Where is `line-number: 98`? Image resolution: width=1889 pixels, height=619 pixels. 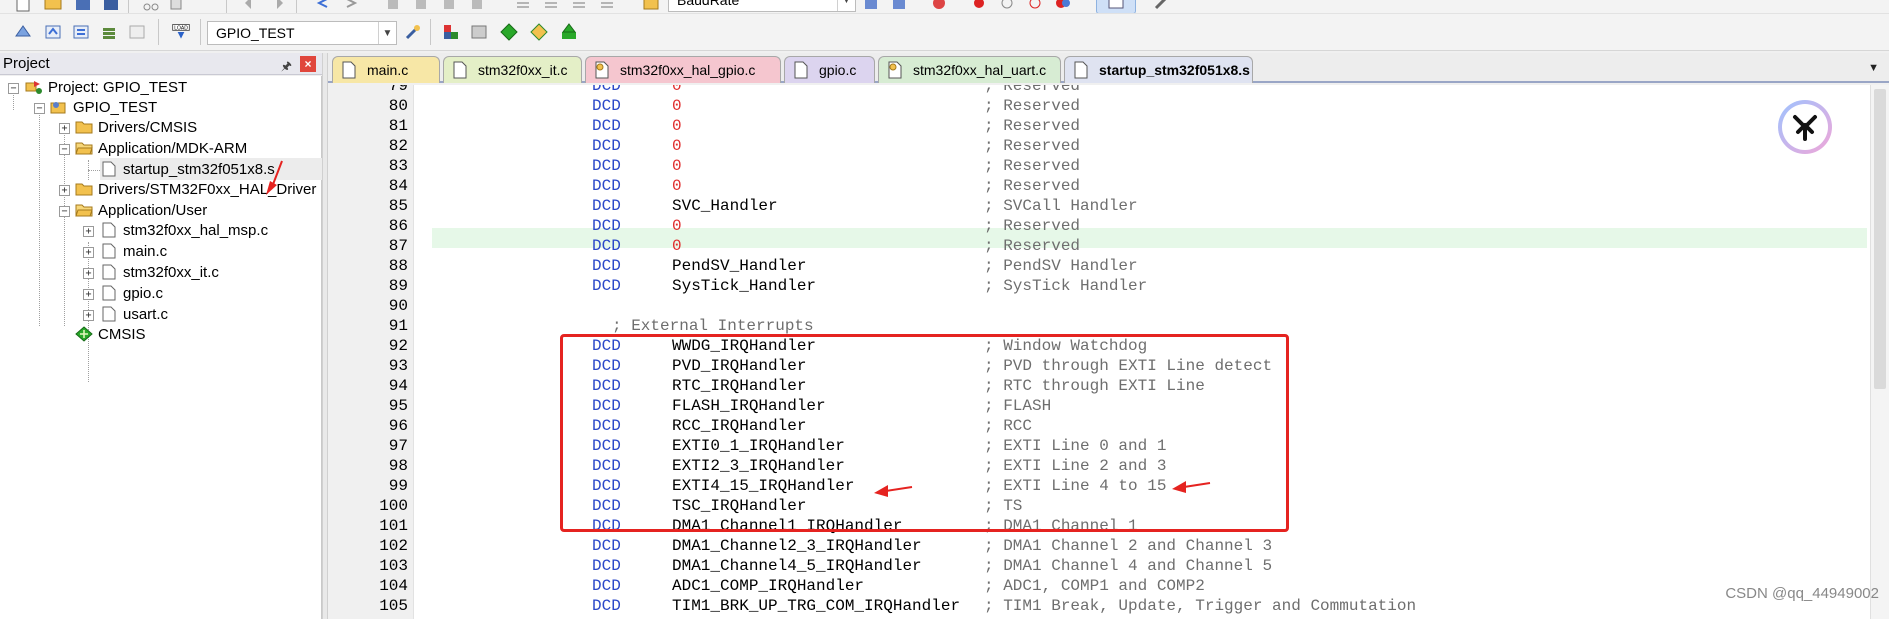
line-number: 98 is located at coordinates (398, 466).